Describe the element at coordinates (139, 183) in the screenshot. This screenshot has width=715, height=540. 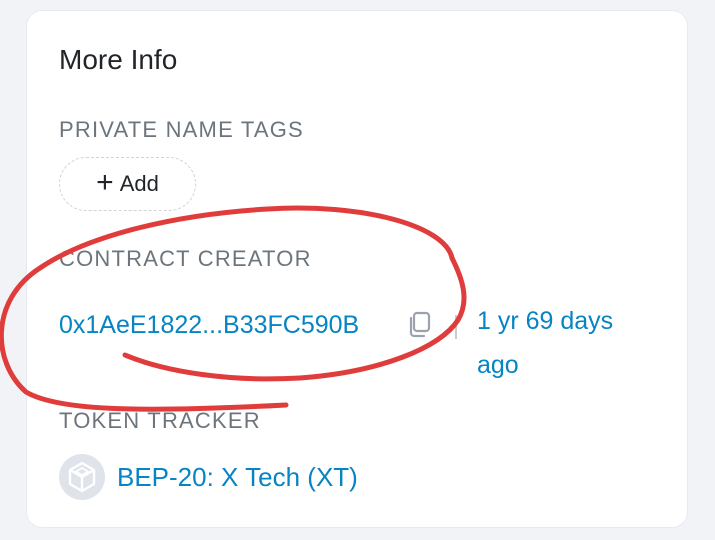
I see `add-button-label: Add` at that location.